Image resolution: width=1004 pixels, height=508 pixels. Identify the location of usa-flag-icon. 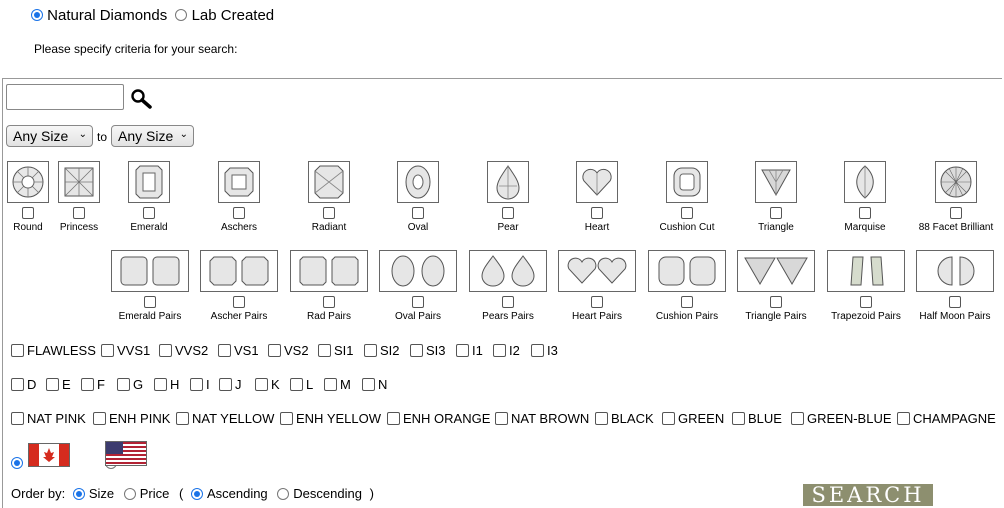
(126, 453).